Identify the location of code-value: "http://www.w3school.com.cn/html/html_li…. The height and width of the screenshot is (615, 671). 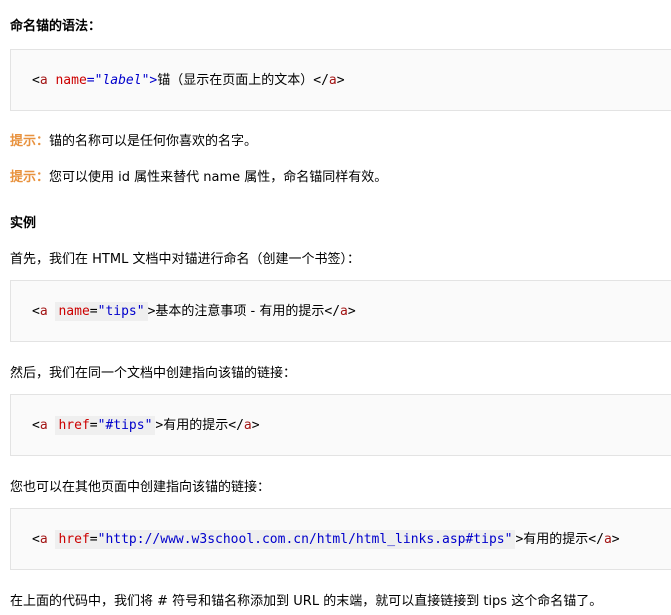
(305, 539).